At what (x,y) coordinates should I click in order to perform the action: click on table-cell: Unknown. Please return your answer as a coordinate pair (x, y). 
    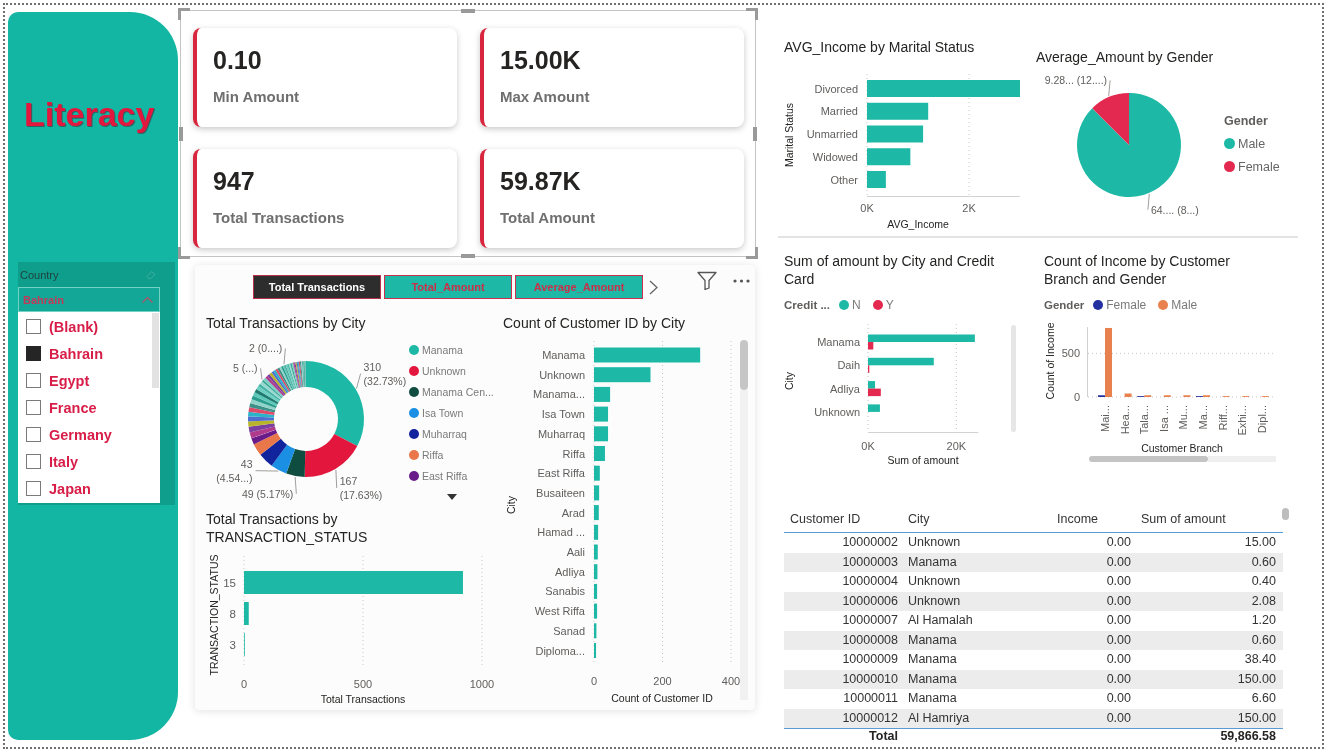
    Looking at the image, I should click on (977, 601).